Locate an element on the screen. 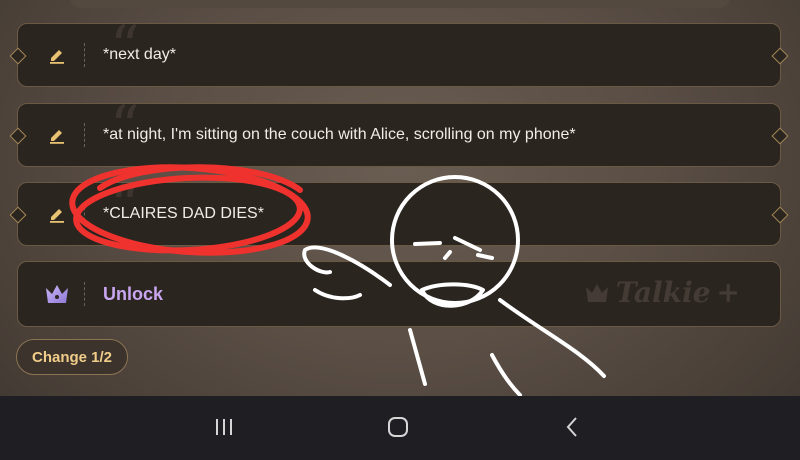 This screenshot has width=800, height=460. recents-icon is located at coordinates (224, 427).